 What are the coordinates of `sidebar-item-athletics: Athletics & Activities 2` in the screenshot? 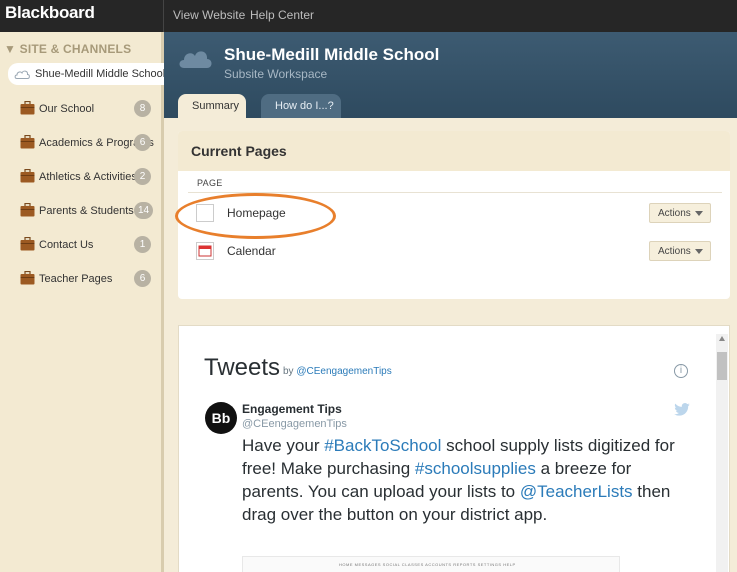 It's located at (81, 178).